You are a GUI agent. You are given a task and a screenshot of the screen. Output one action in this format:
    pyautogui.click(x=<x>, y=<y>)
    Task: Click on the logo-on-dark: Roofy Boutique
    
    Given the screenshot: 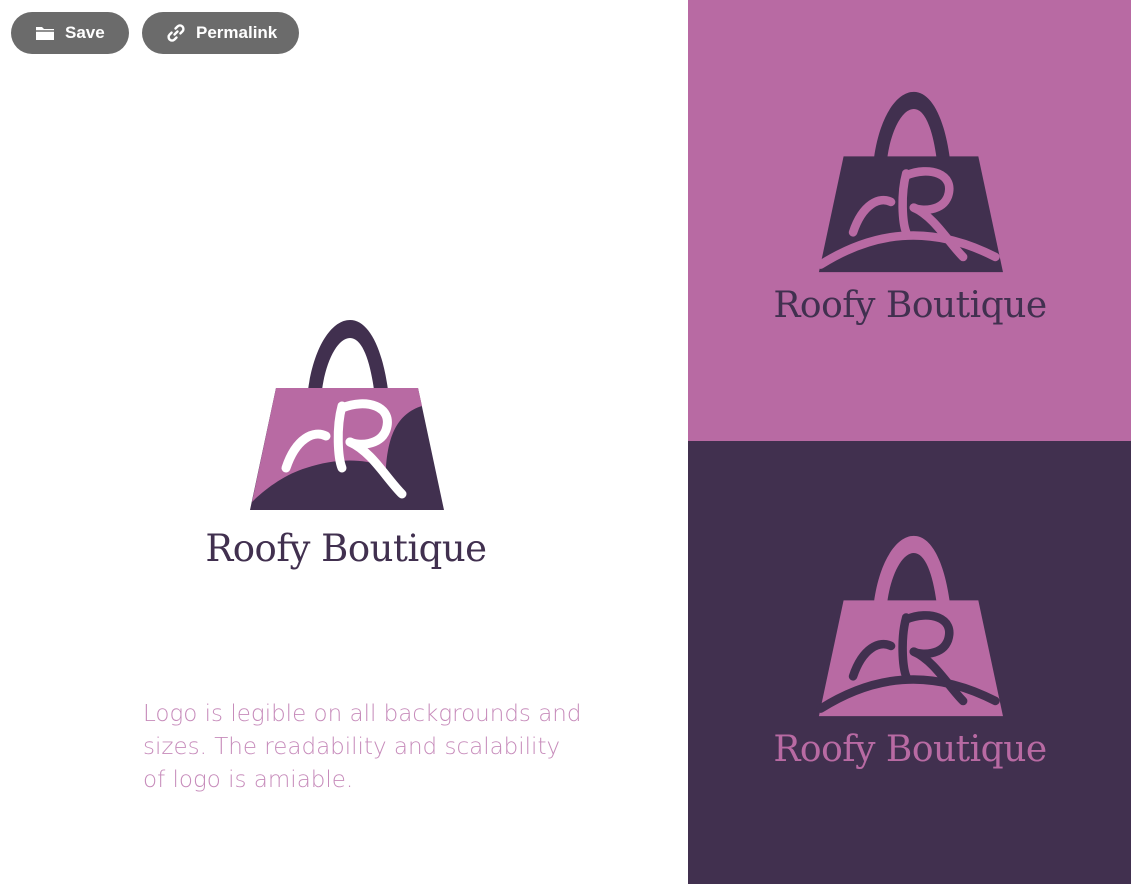 What is the action you would take?
    pyautogui.click(x=910, y=652)
    